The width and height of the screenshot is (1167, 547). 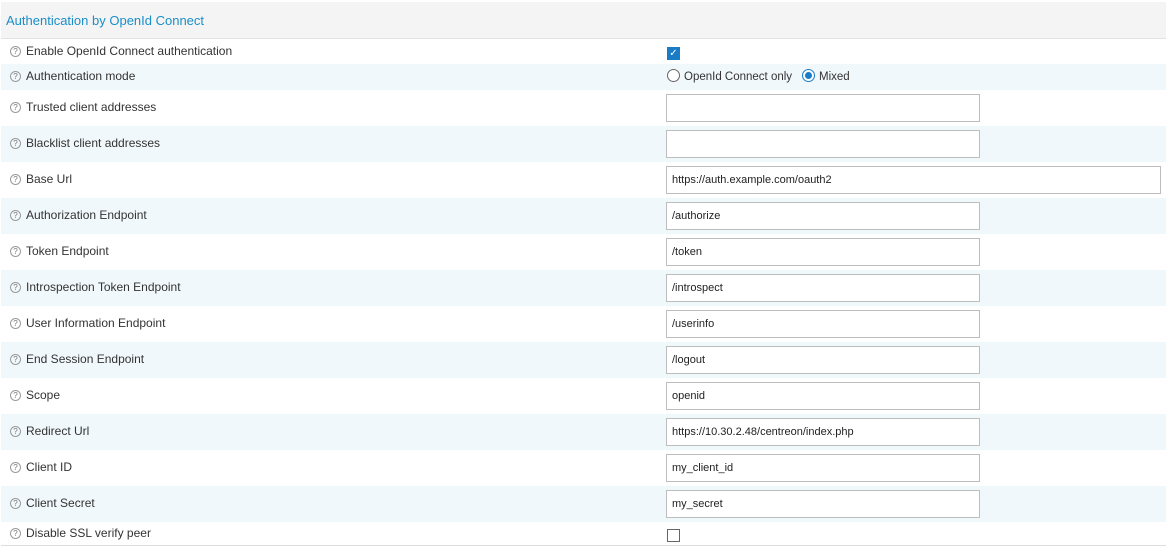 What do you see at coordinates (583, 432) in the screenshot?
I see `row-redirect-url: ? Redirect Url` at bounding box center [583, 432].